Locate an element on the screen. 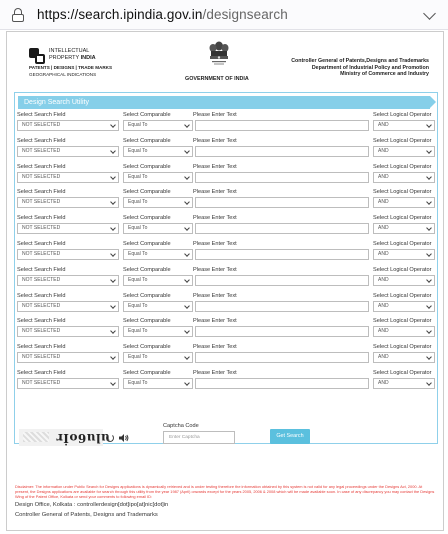 The height and width of the screenshot is (534, 448). ip-logo-icon is located at coordinates (38, 56).